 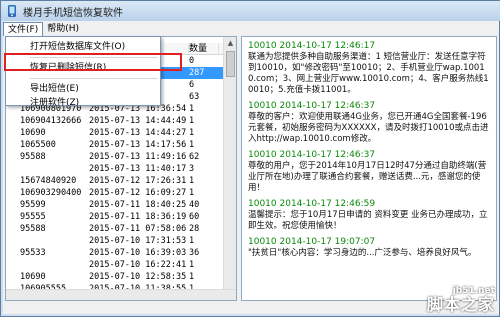 I want to click on message-header: 10010 2014-10-17 12:46:17, so click(x=312, y=46).